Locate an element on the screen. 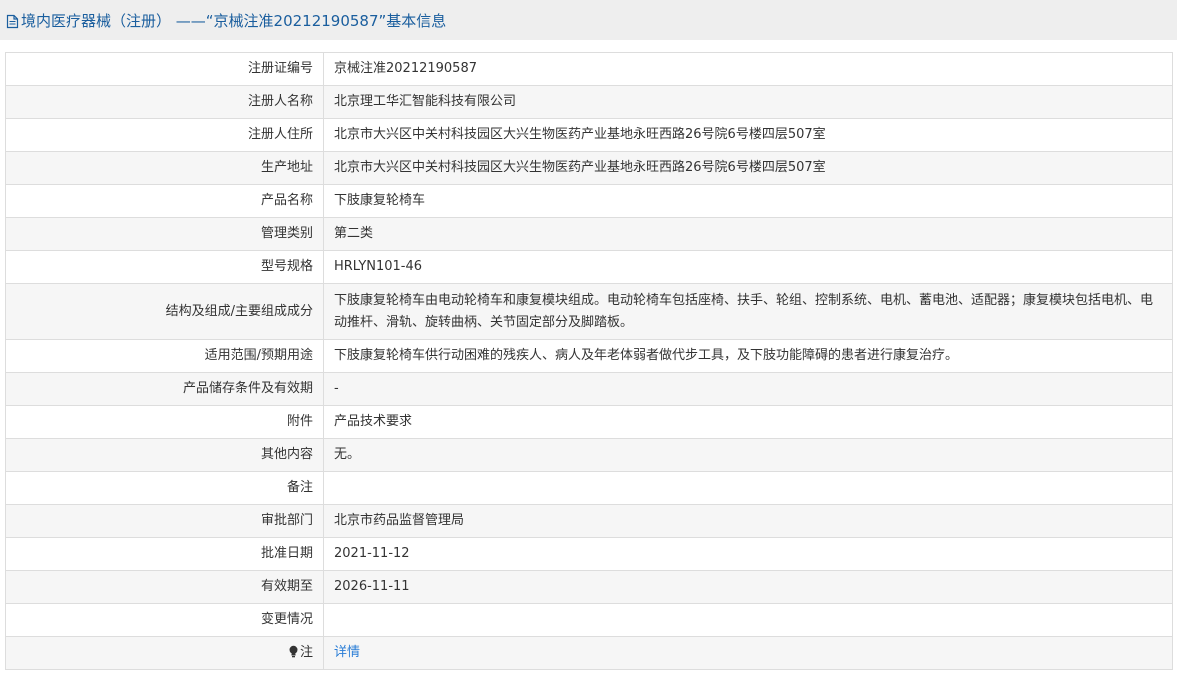 The image size is (1177, 692). details-link: 详情 is located at coordinates (347, 652).